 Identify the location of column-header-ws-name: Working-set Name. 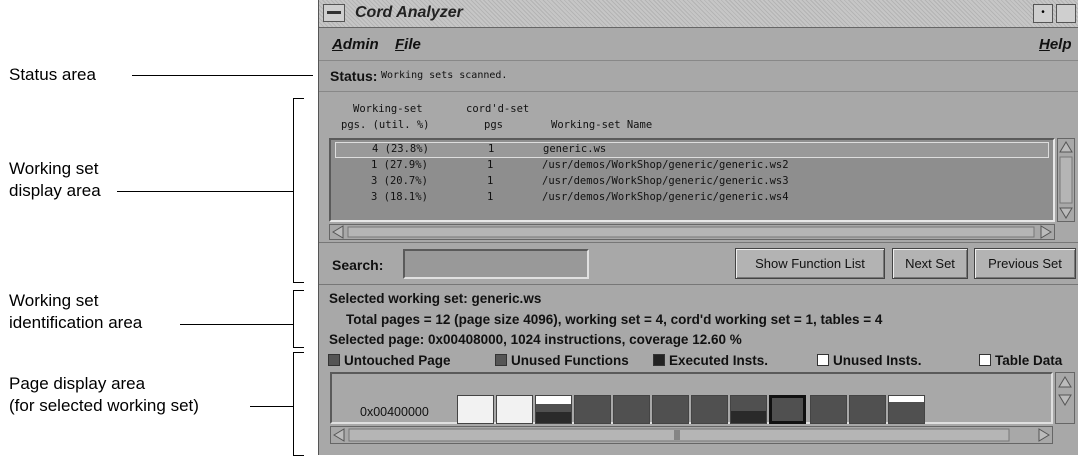
(602, 125).